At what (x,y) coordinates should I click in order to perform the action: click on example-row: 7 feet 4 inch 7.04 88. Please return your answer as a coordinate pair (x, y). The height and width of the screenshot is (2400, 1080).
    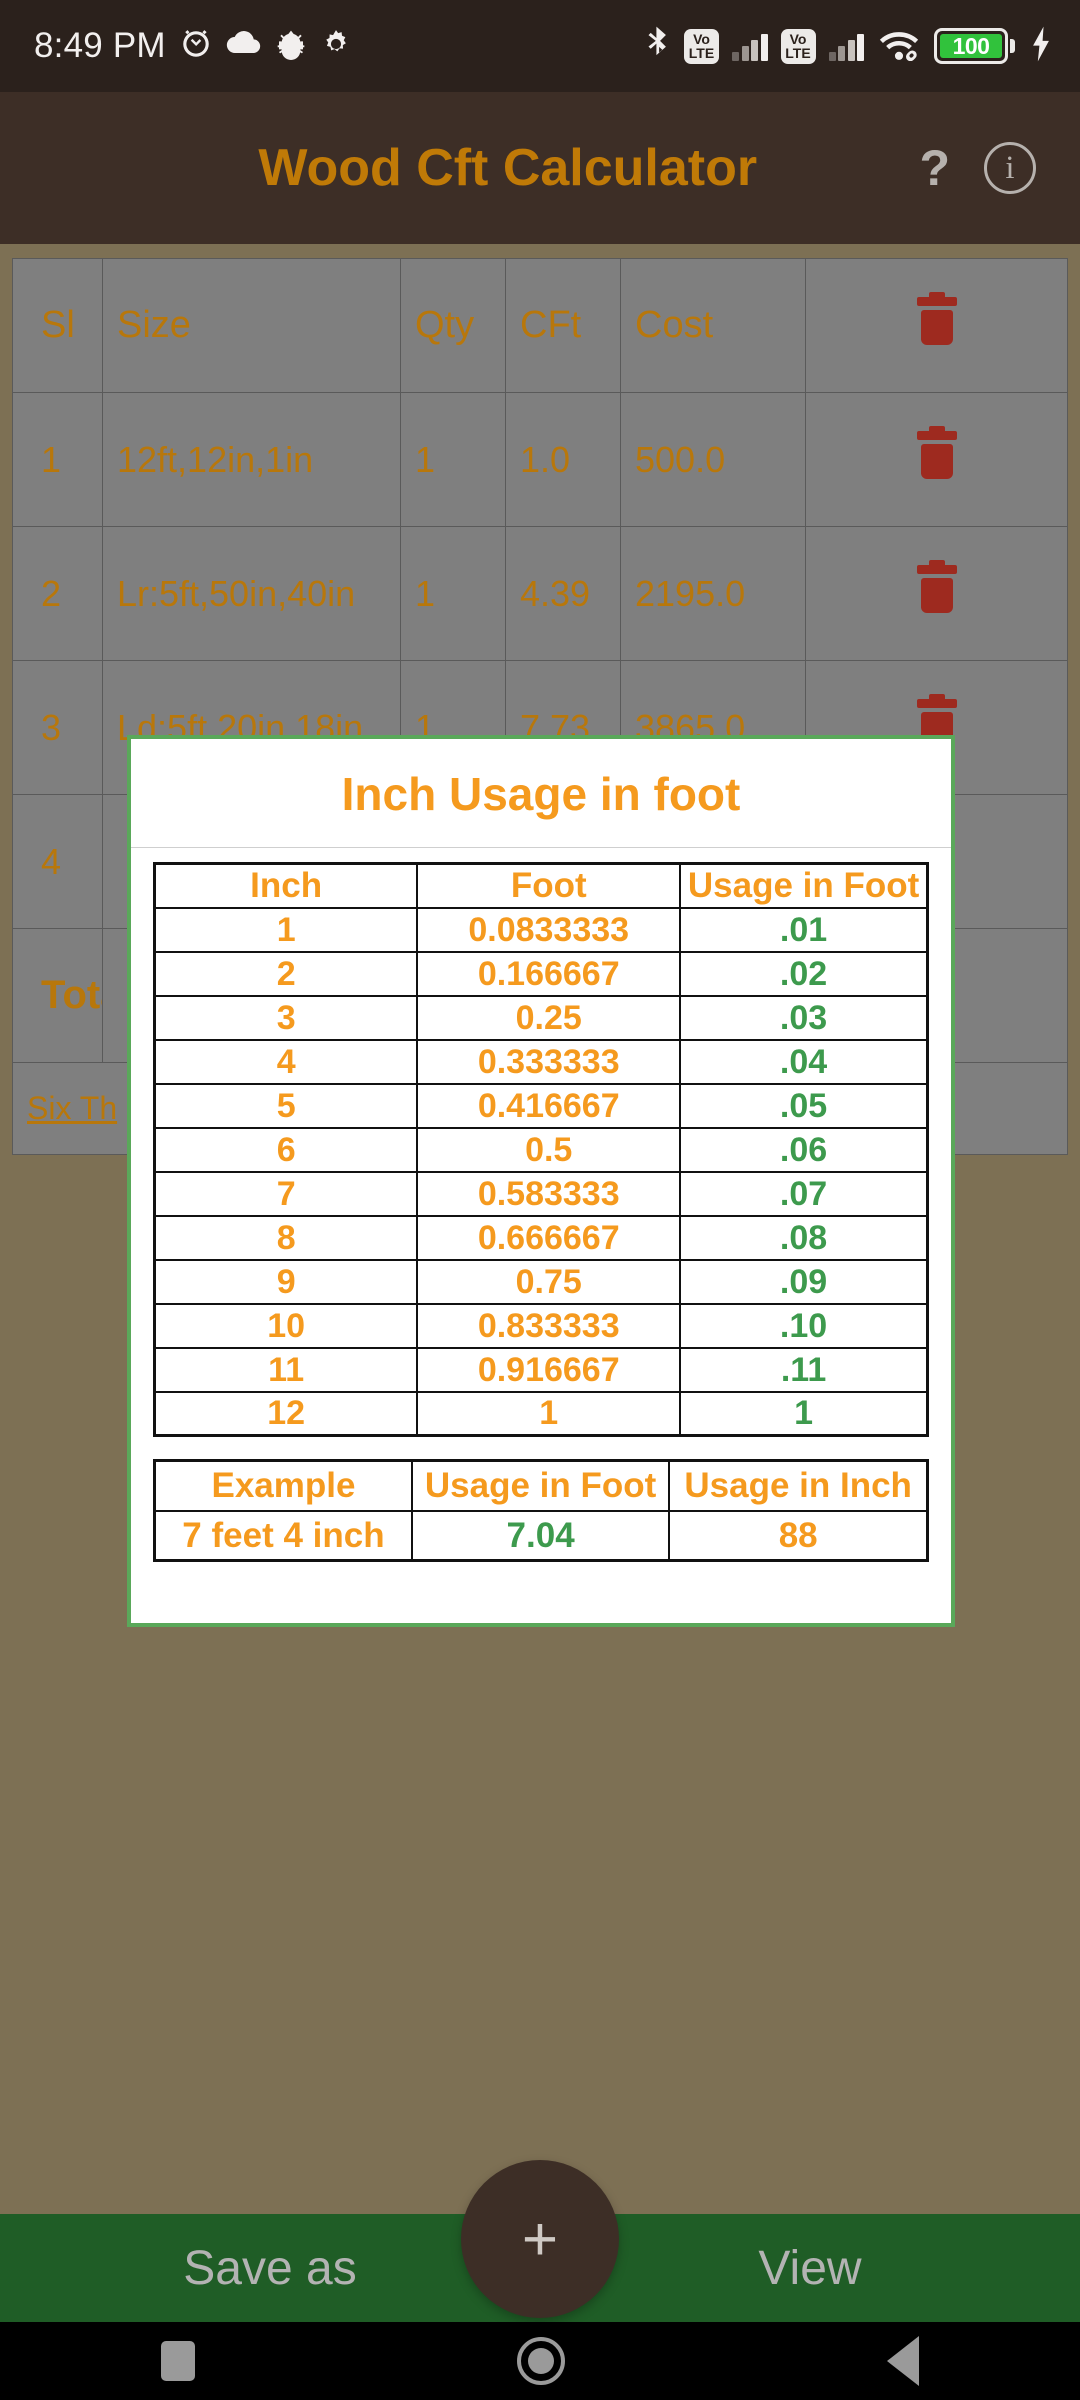
    Looking at the image, I should click on (541, 1535).